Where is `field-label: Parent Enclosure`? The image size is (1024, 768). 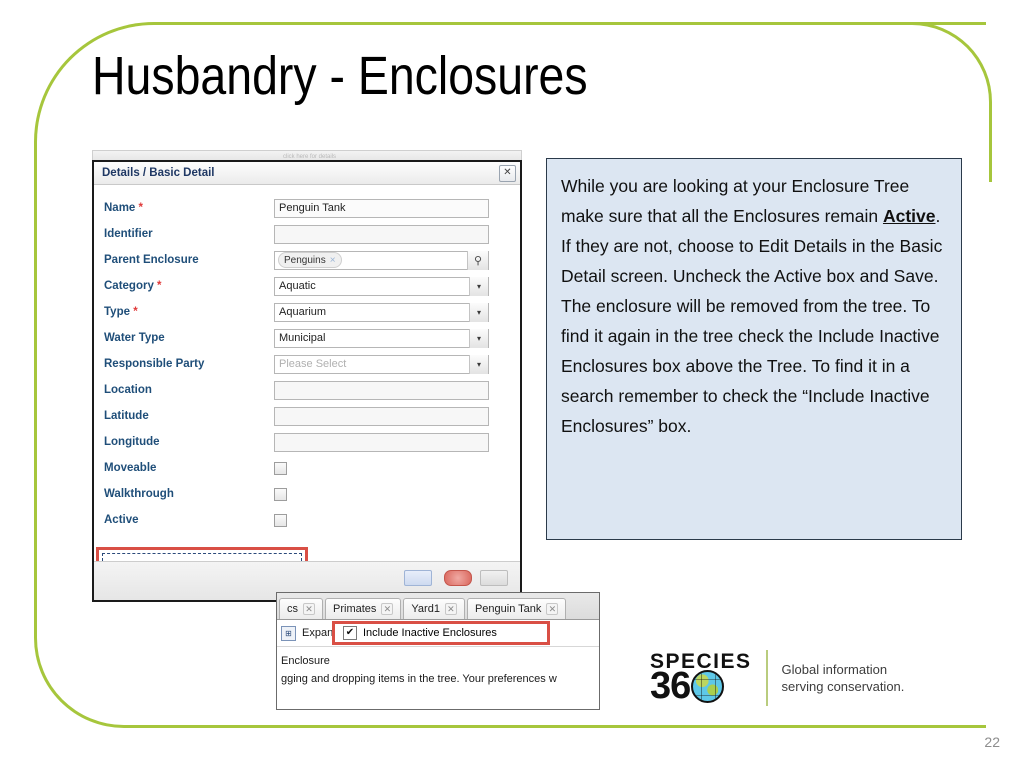 field-label: Parent Enclosure is located at coordinates (151, 260).